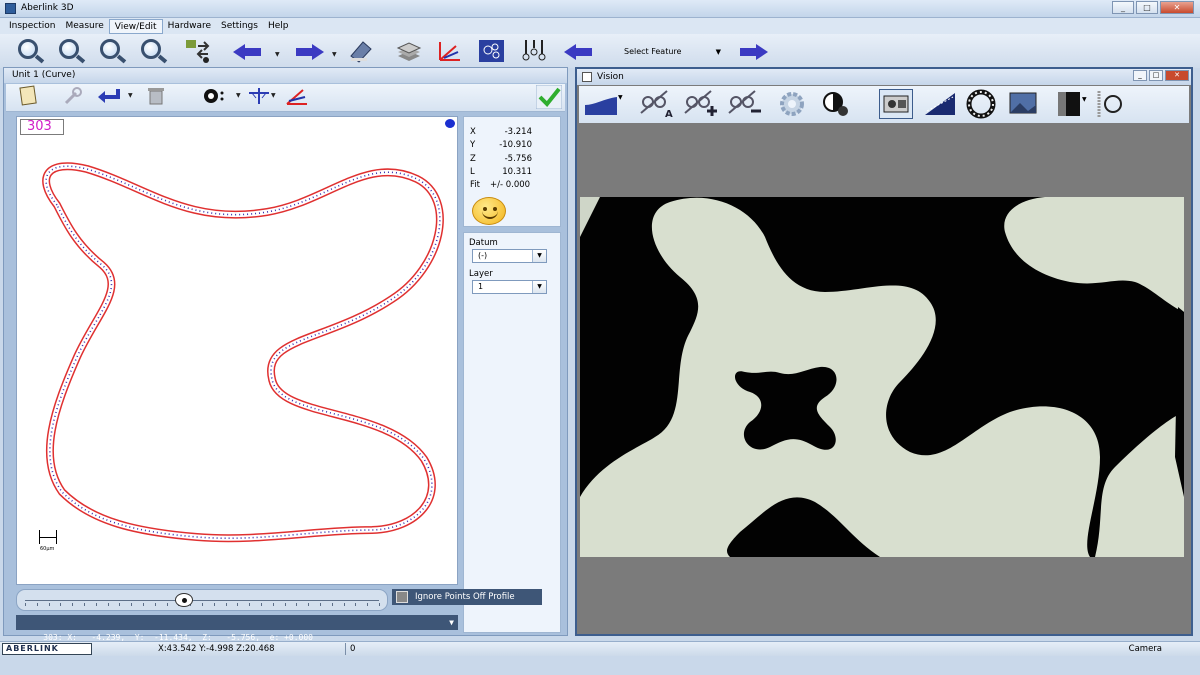  Describe the element at coordinates (306, 51) in the screenshot. I see `redo-arrow-icon` at that location.